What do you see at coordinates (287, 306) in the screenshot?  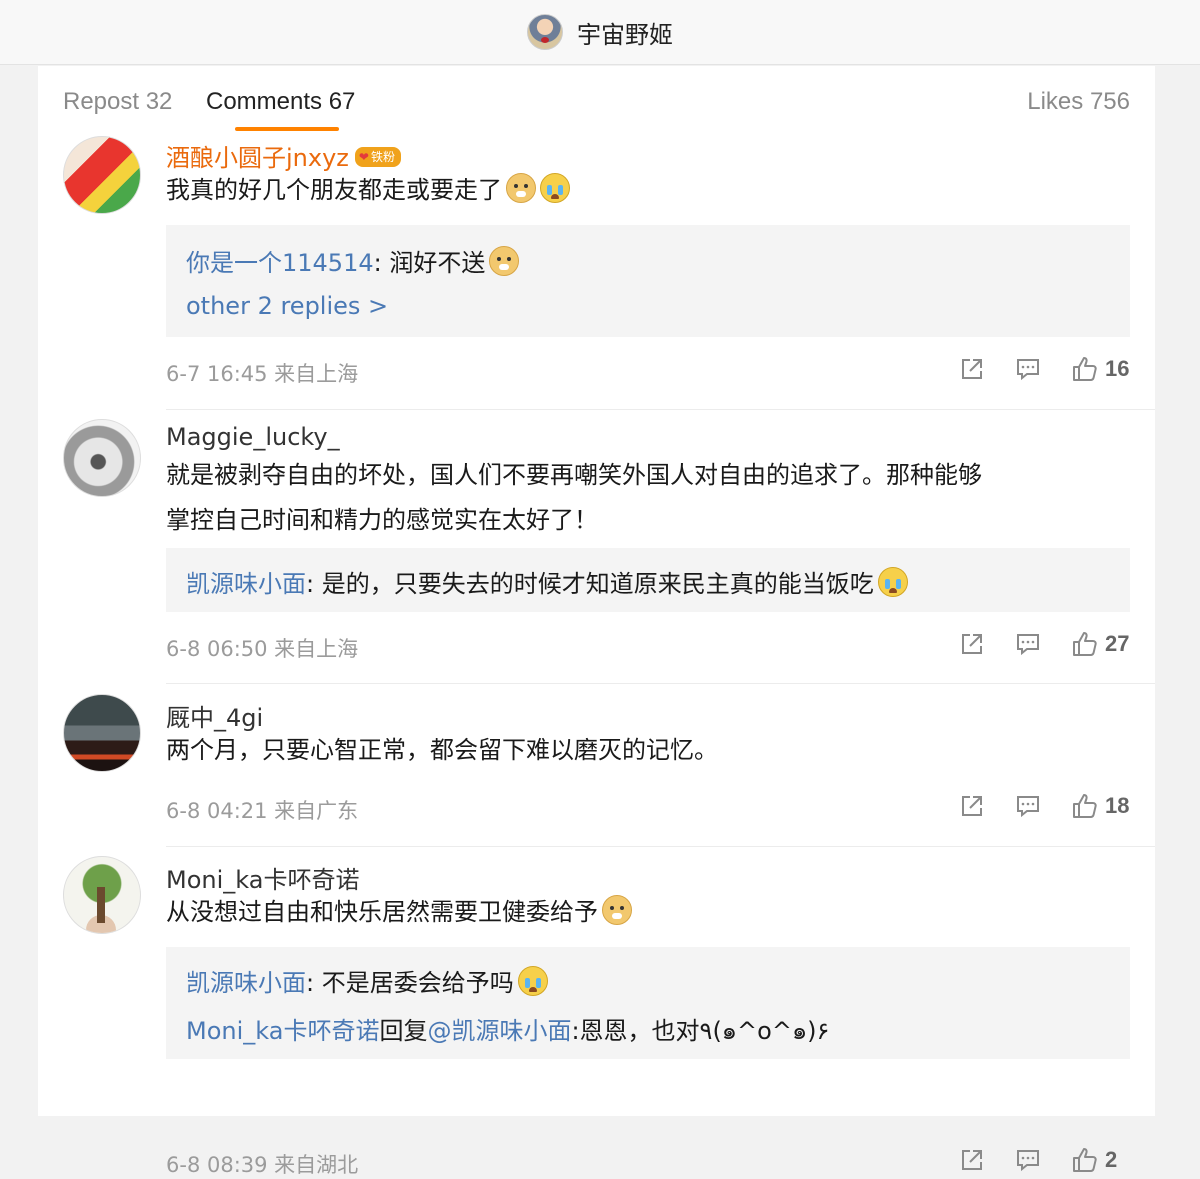 I see `more-replies-link: other 2 replies >` at bounding box center [287, 306].